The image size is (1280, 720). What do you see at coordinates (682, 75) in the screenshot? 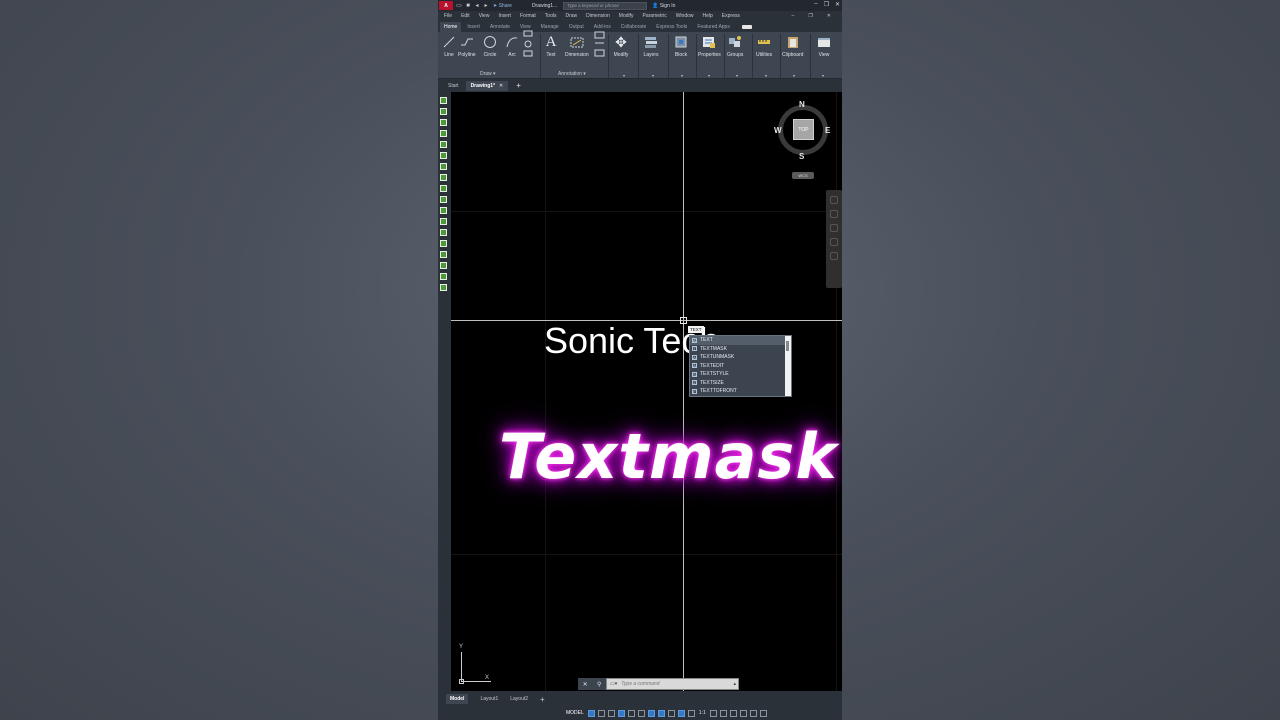
I see `block-dropdown-icon: ▾` at bounding box center [682, 75].